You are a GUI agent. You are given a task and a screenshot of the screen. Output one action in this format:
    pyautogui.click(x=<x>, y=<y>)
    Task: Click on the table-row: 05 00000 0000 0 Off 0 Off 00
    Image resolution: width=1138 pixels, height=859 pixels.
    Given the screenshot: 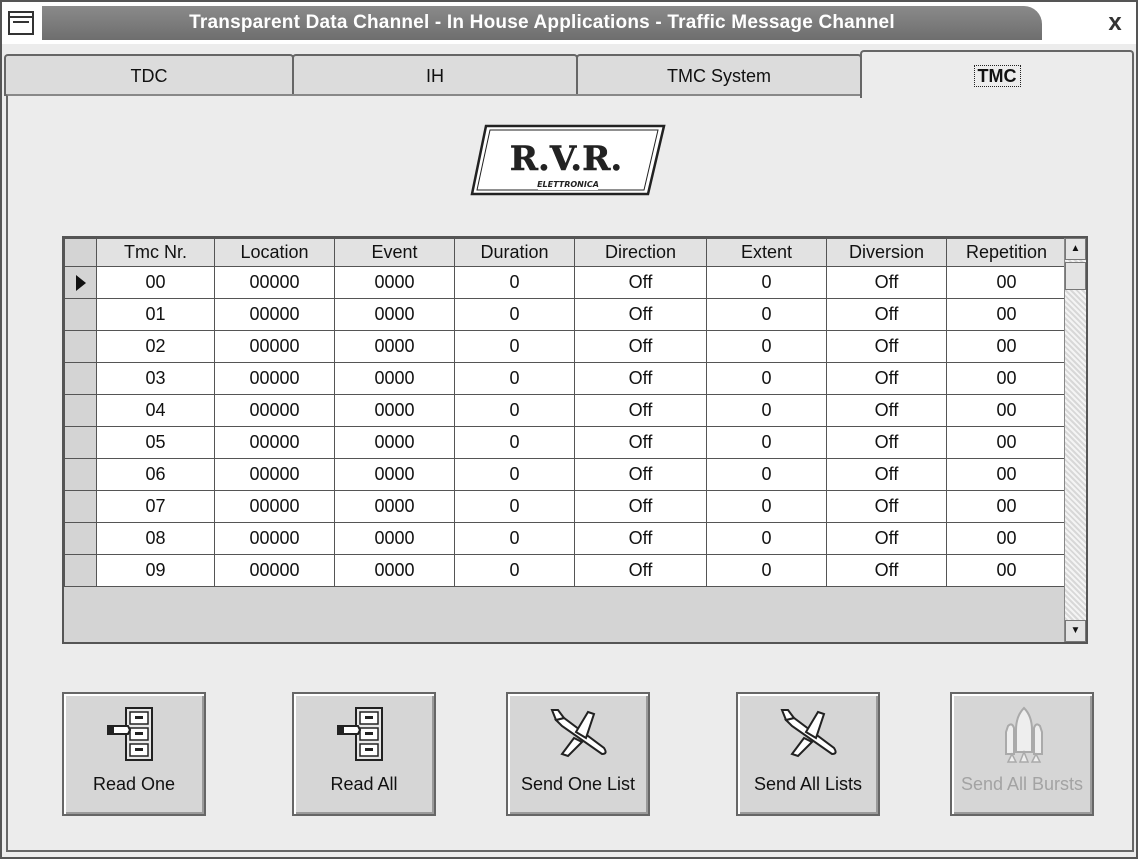 What is the action you would take?
    pyautogui.click(x=565, y=442)
    